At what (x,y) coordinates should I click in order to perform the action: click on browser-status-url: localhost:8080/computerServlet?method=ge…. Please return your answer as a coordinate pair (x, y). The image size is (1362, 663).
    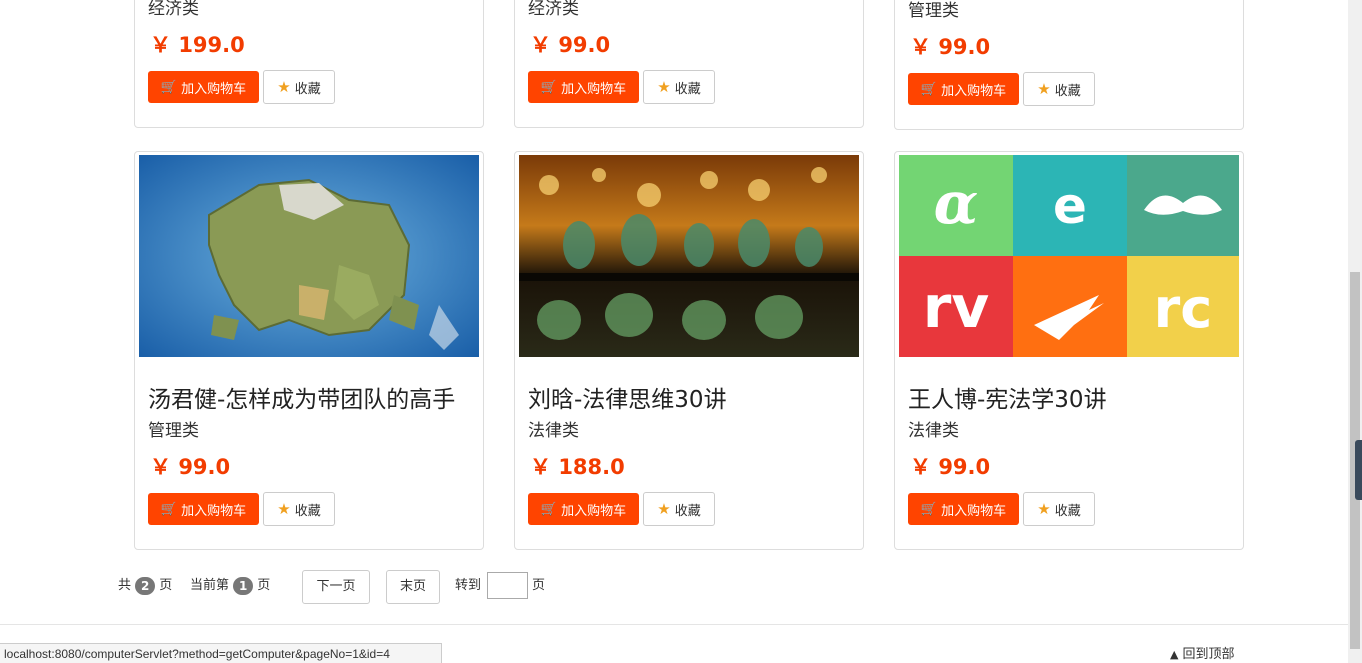
    Looking at the image, I should click on (221, 653).